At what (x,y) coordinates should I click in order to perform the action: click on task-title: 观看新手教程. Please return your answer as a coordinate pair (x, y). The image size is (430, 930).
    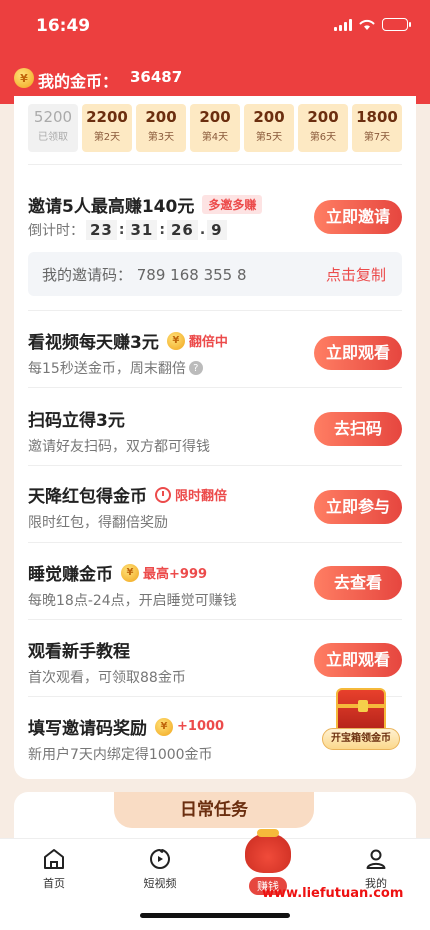
    Looking at the image, I should click on (79, 652).